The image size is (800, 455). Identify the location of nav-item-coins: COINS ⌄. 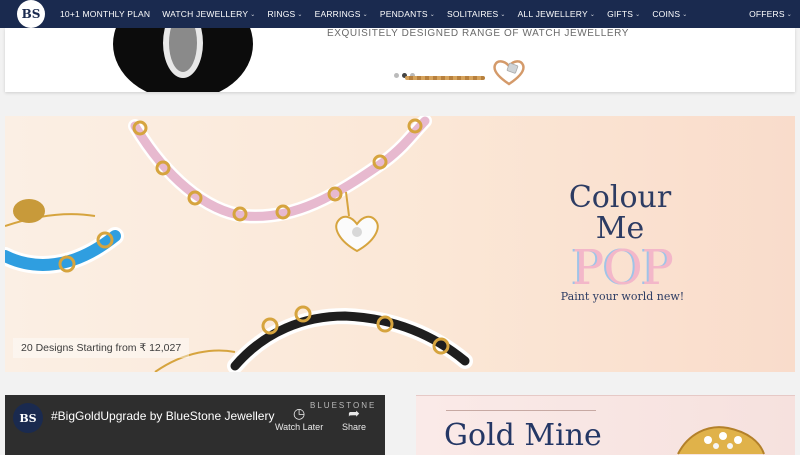
(669, 14).